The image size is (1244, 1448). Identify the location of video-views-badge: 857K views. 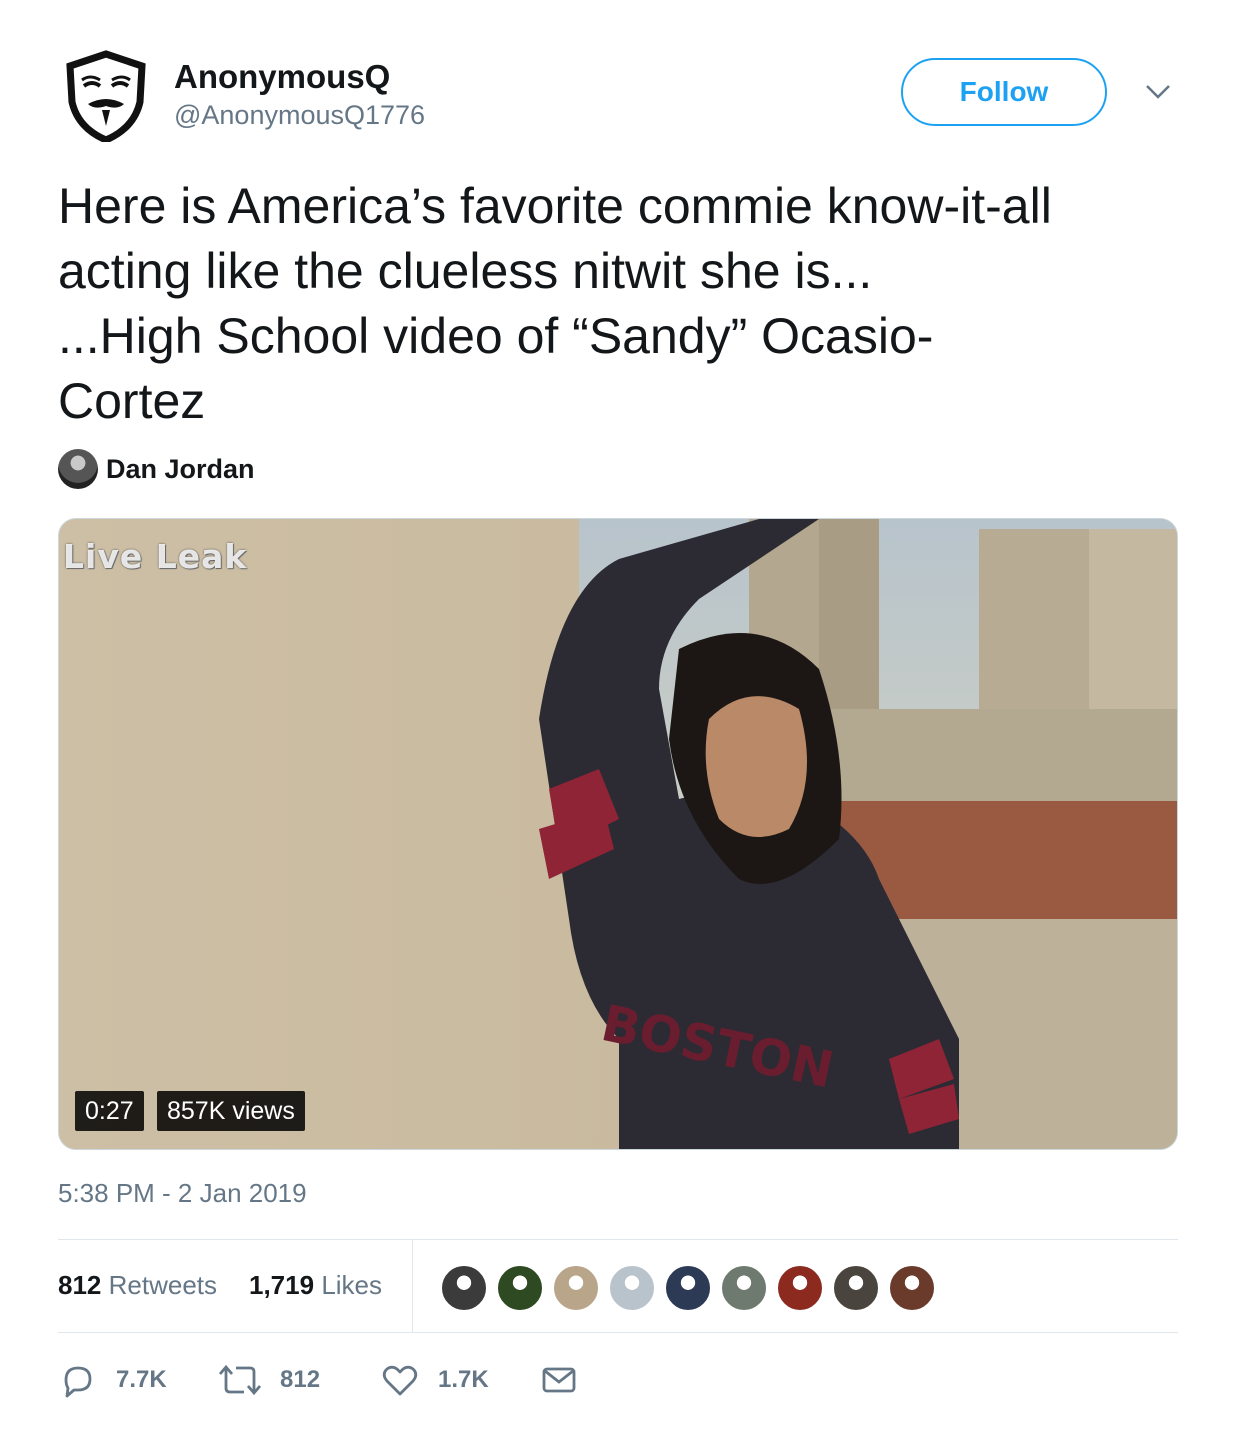
(231, 1111).